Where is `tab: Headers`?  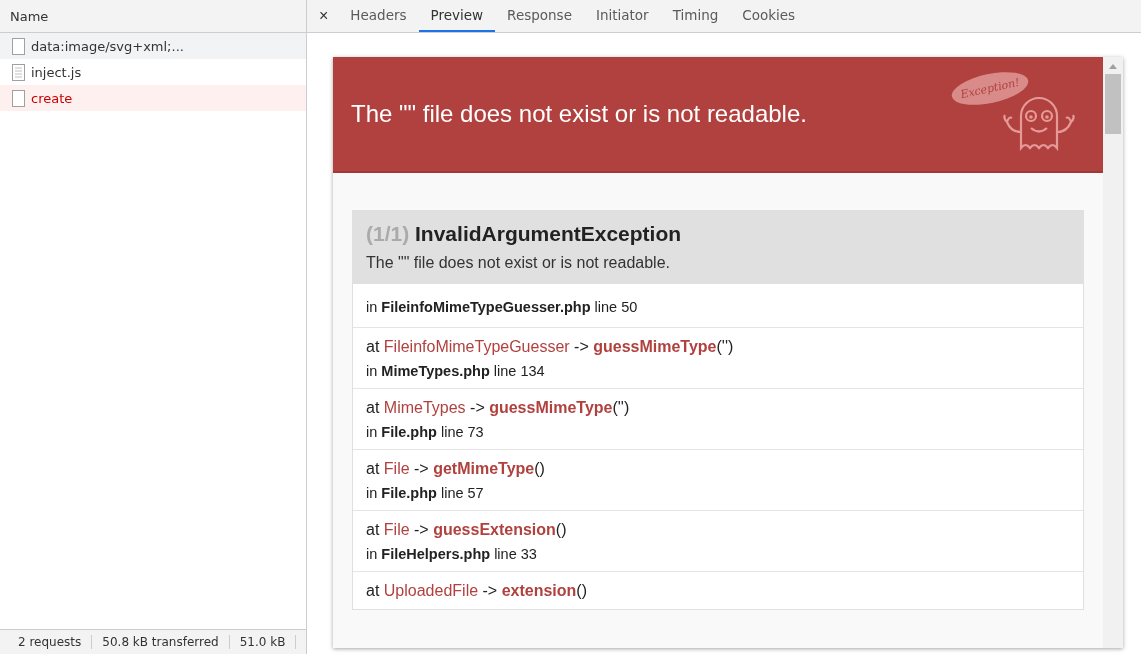 tab: Headers is located at coordinates (378, 16).